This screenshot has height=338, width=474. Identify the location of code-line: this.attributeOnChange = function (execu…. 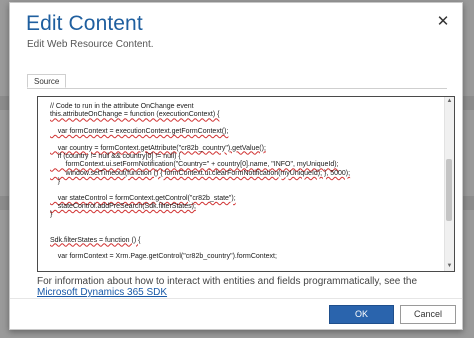
(135, 115).